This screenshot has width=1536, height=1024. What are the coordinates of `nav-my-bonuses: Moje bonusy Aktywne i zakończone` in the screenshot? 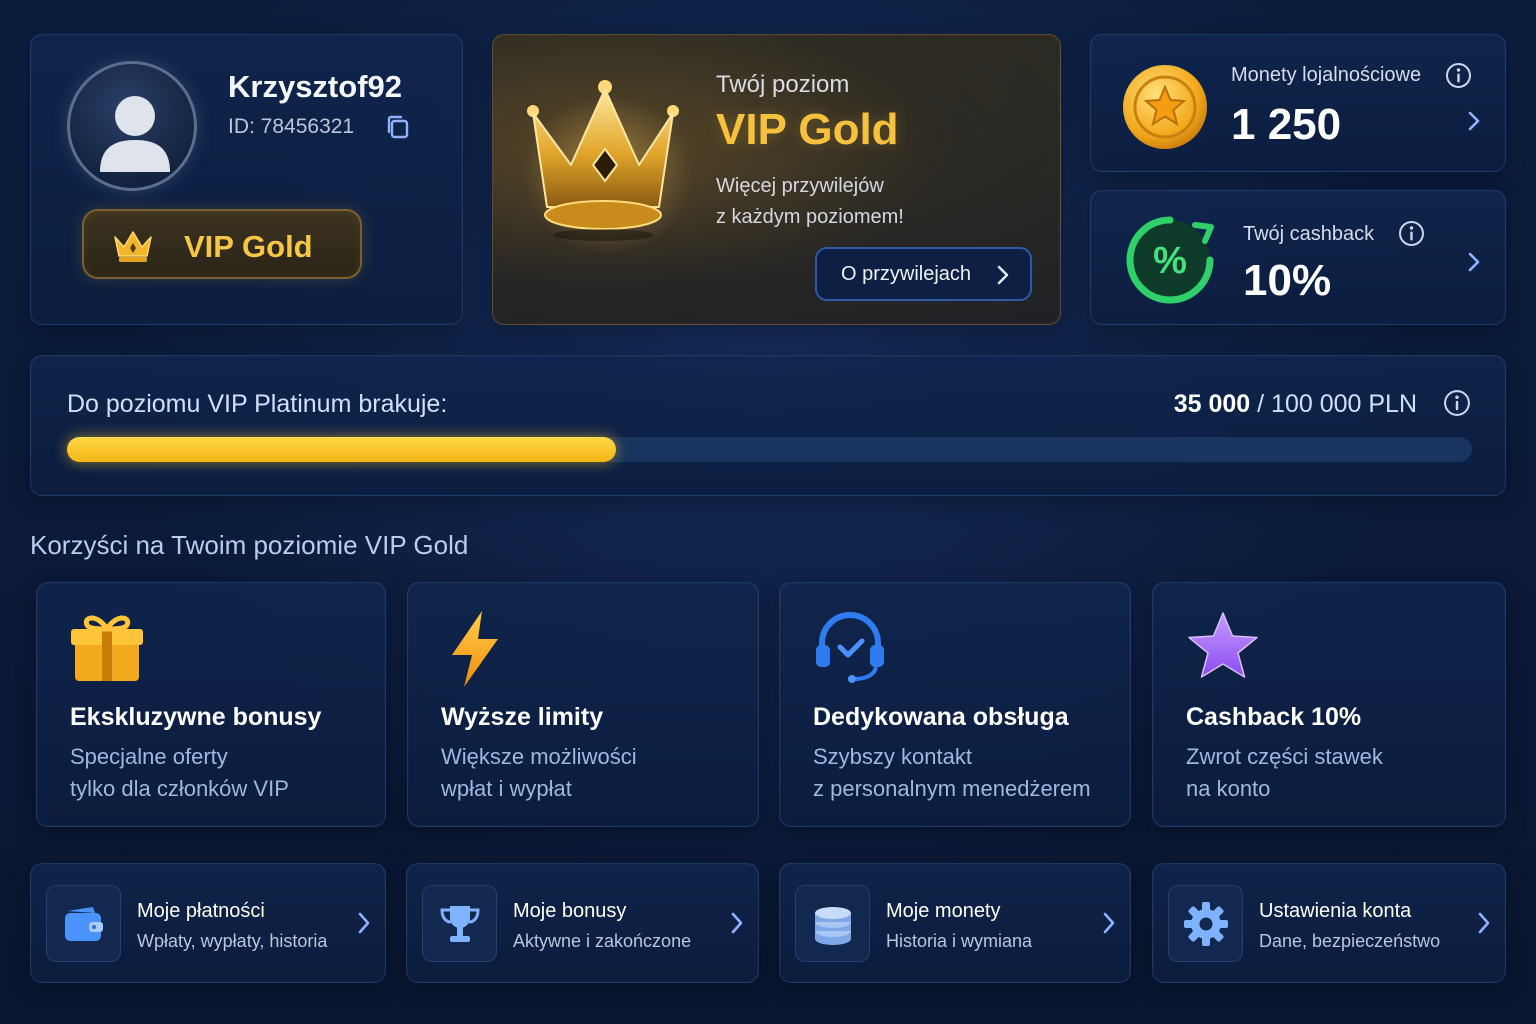 It's located at (582, 923).